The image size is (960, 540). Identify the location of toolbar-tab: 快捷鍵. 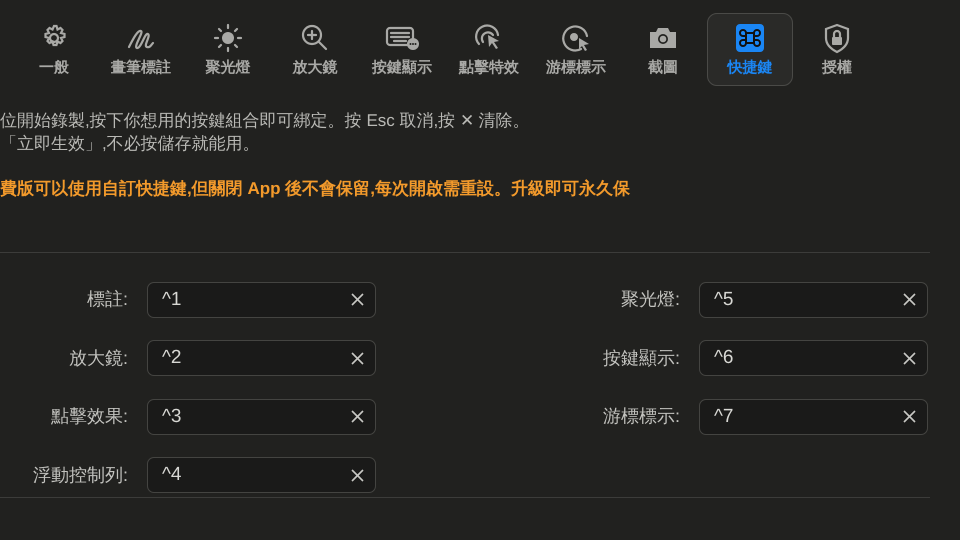
(750, 49).